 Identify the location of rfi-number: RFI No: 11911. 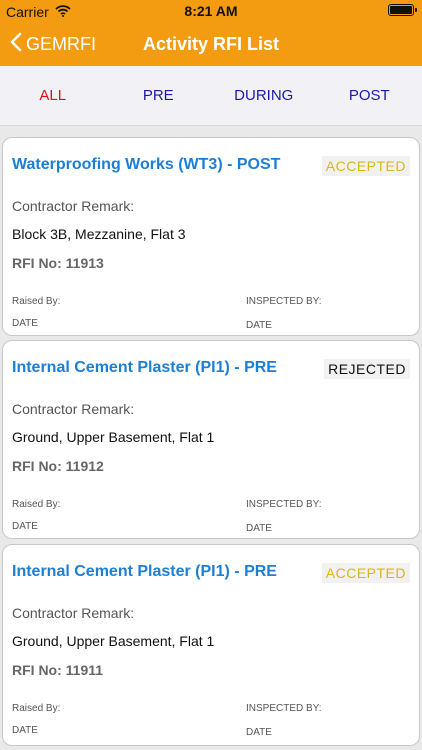
(57, 670).